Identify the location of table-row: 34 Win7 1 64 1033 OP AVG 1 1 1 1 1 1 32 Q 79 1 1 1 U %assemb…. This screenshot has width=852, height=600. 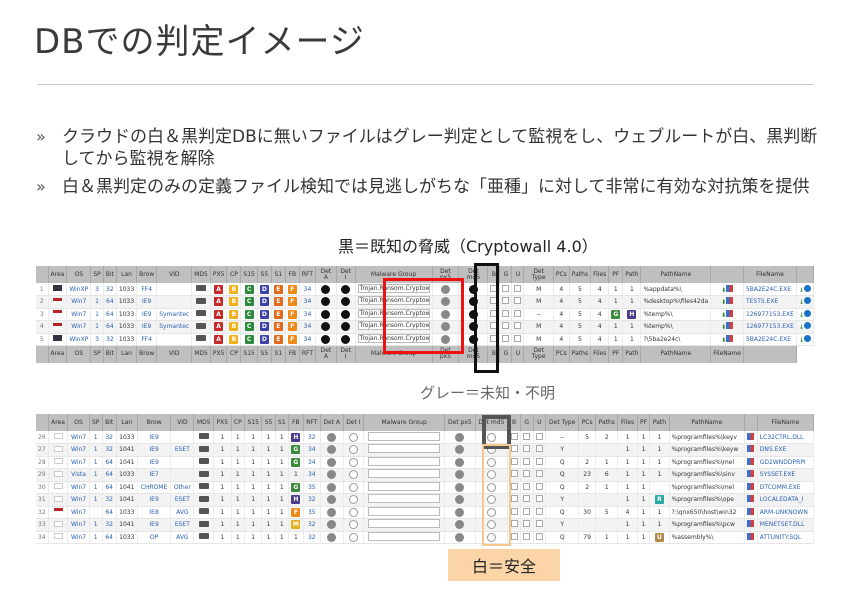
(425, 537).